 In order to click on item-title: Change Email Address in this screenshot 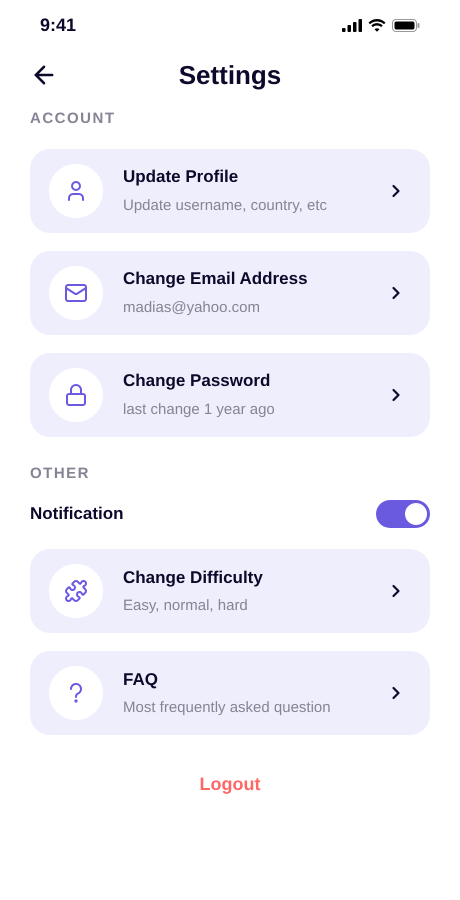, I will do `click(216, 279)`.